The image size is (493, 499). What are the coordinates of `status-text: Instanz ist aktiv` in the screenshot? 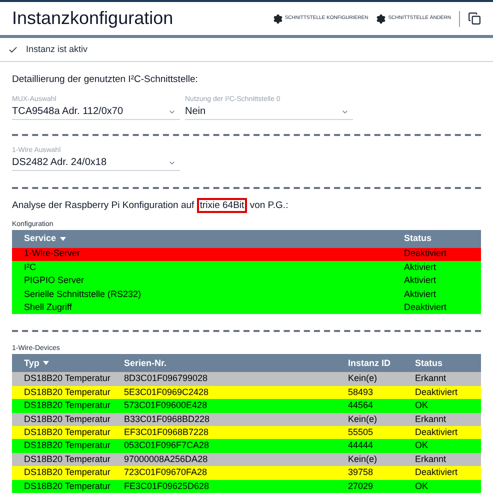 It's located at (57, 49).